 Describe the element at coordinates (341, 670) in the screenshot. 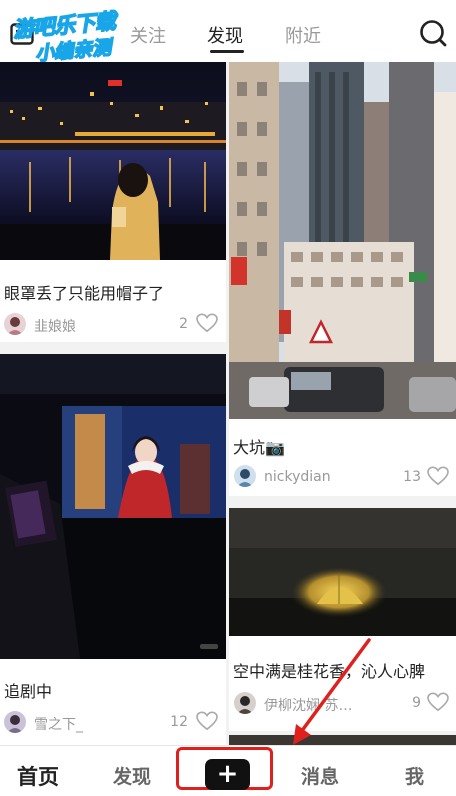

I see `card-title: 空中满是桂花香，沁人心脾` at that location.